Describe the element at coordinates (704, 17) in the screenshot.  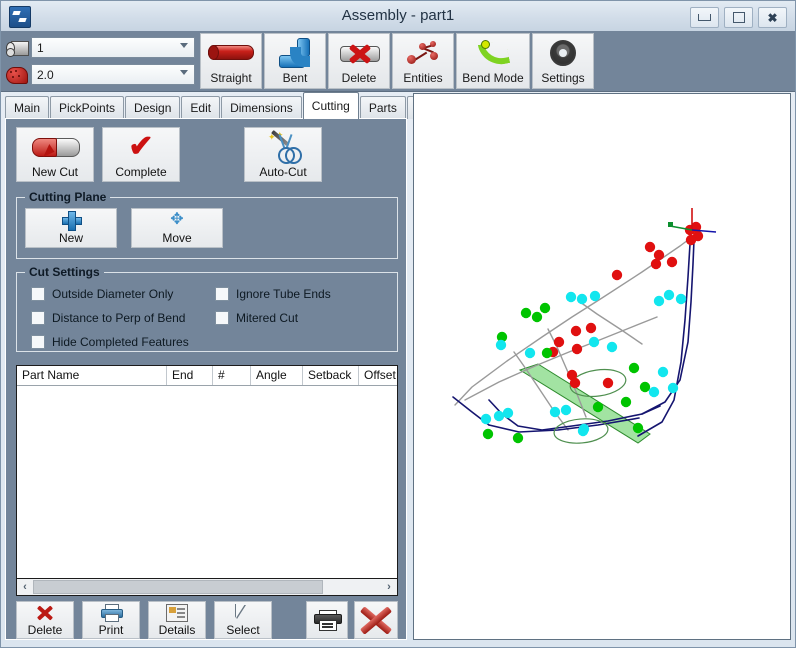
I see `minimize-button` at that location.